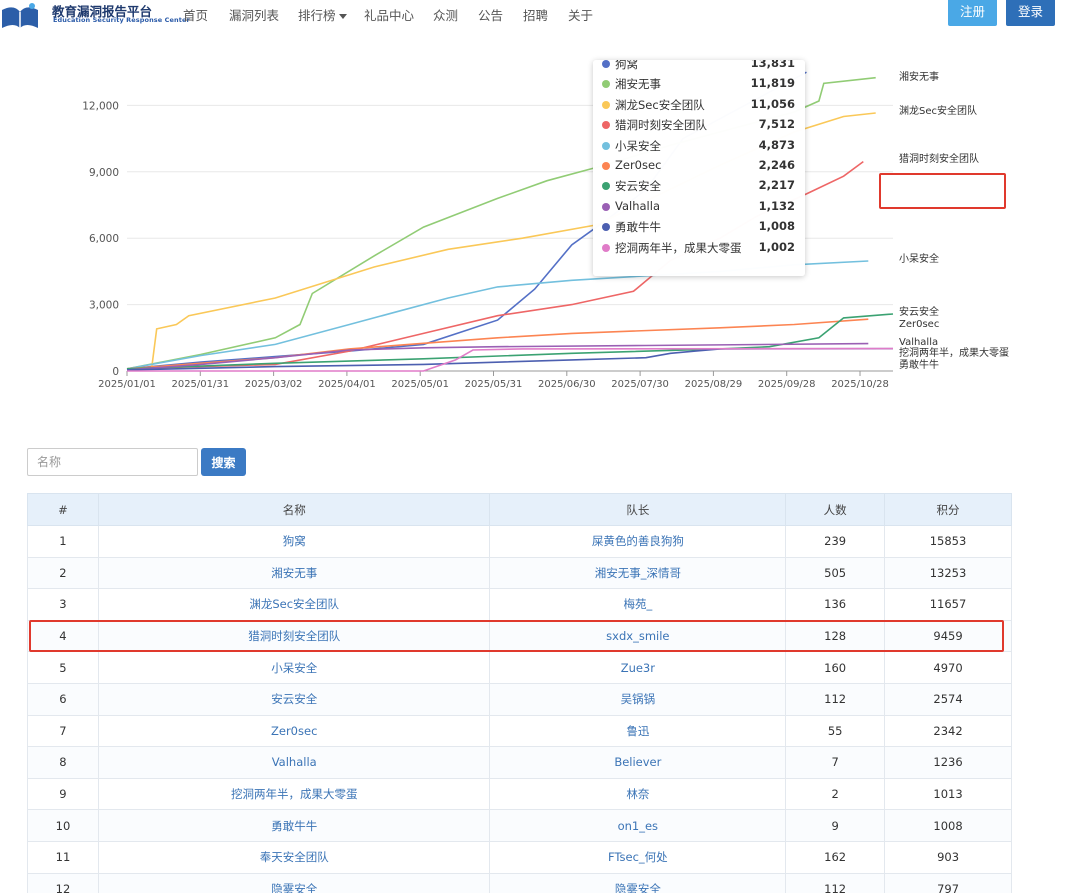  I want to click on x-tick-label: 2025/03/02, so click(274, 384).